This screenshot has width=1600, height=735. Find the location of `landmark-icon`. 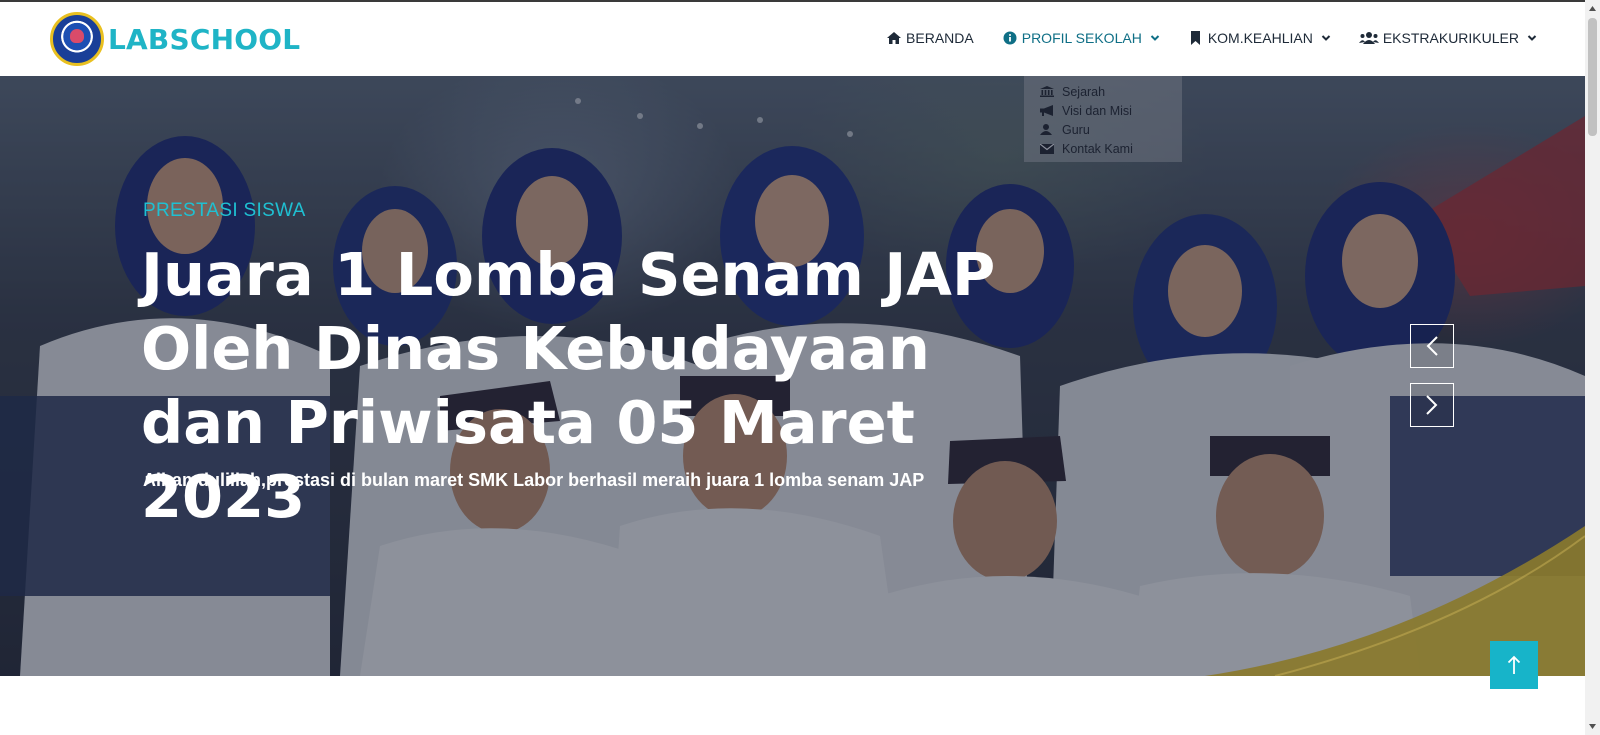

landmark-icon is located at coordinates (1049, 92).